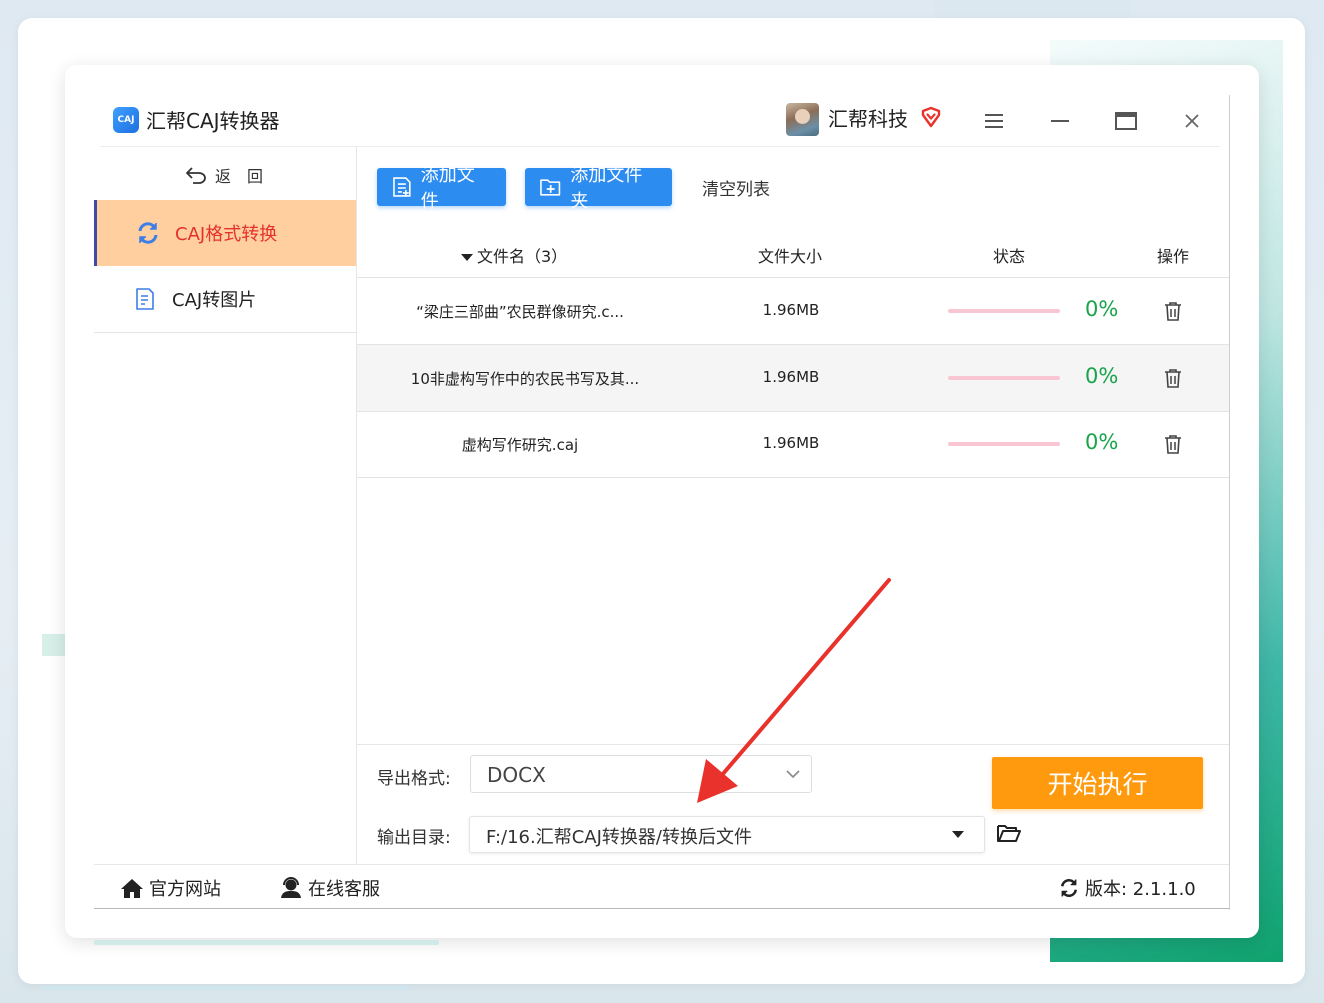 This screenshot has width=1324, height=1003. What do you see at coordinates (793, 744) in the screenshot?
I see `settings-divider` at bounding box center [793, 744].